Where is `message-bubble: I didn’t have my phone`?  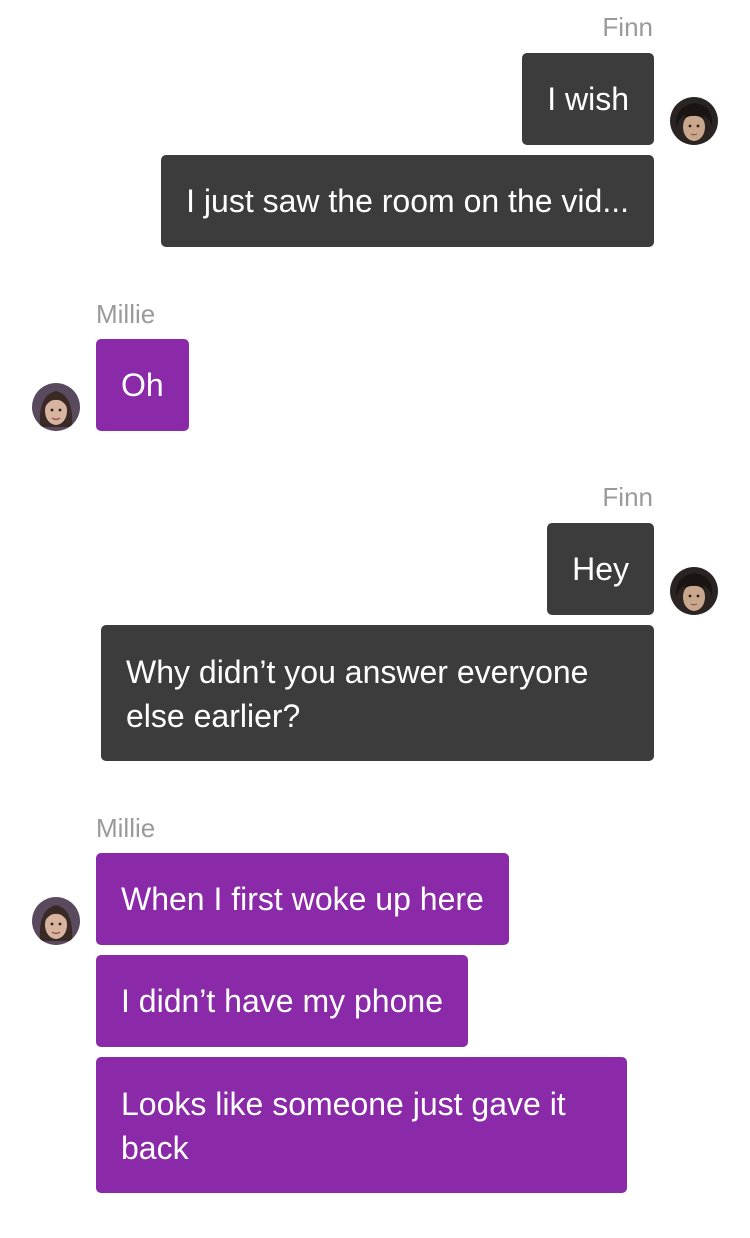 message-bubble: I didn’t have my phone is located at coordinates (282, 1001).